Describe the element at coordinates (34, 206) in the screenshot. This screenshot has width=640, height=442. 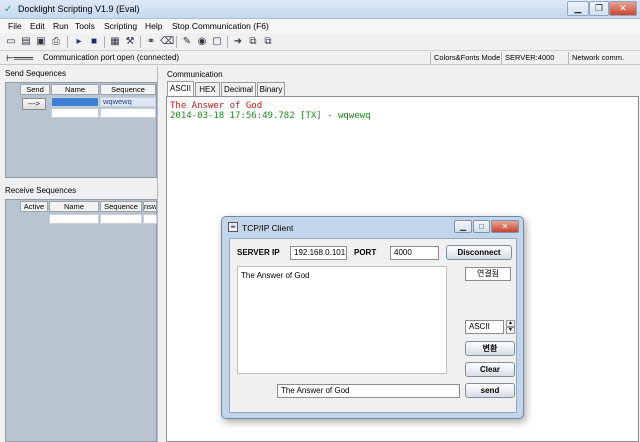
I see `column-active: Active` at that location.